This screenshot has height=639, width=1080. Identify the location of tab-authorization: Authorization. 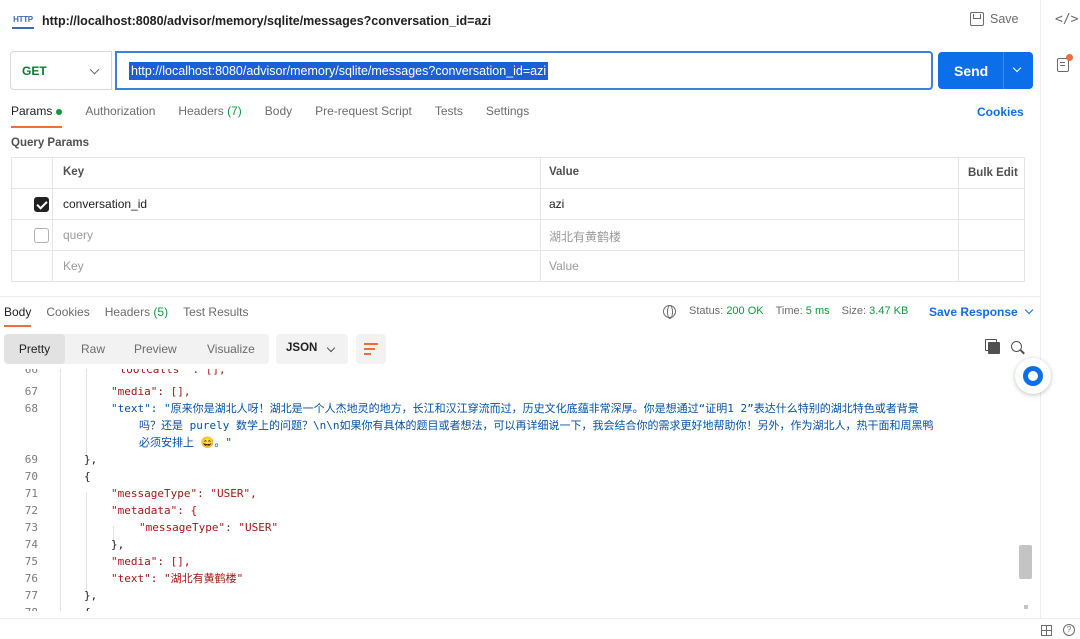
(120, 115).